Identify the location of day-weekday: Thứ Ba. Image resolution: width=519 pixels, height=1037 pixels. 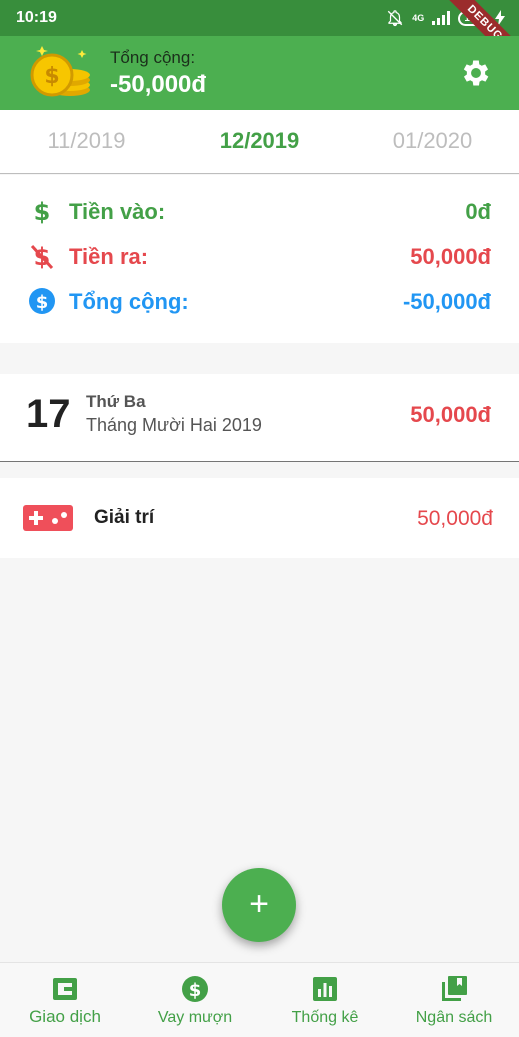
(116, 401).